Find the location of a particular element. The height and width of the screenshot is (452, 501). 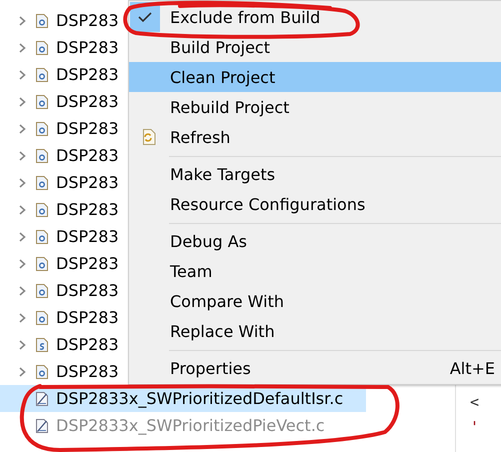

menu-item: Refresh is located at coordinates (315, 137).